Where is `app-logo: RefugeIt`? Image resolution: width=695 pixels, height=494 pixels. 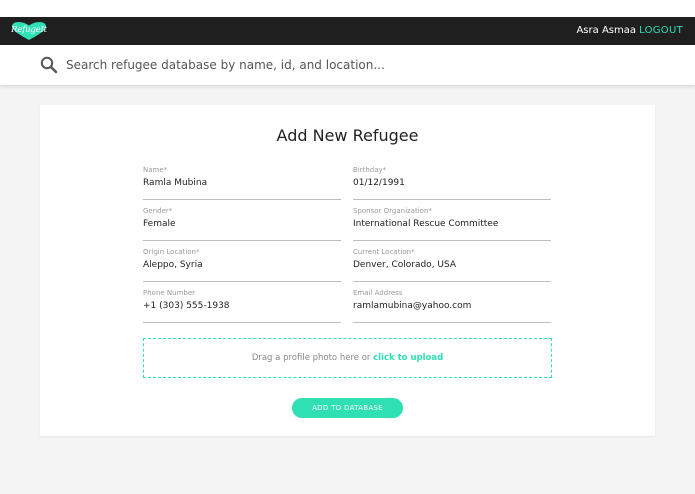
app-logo: RefugeIt is located at coordinates (29, 31).